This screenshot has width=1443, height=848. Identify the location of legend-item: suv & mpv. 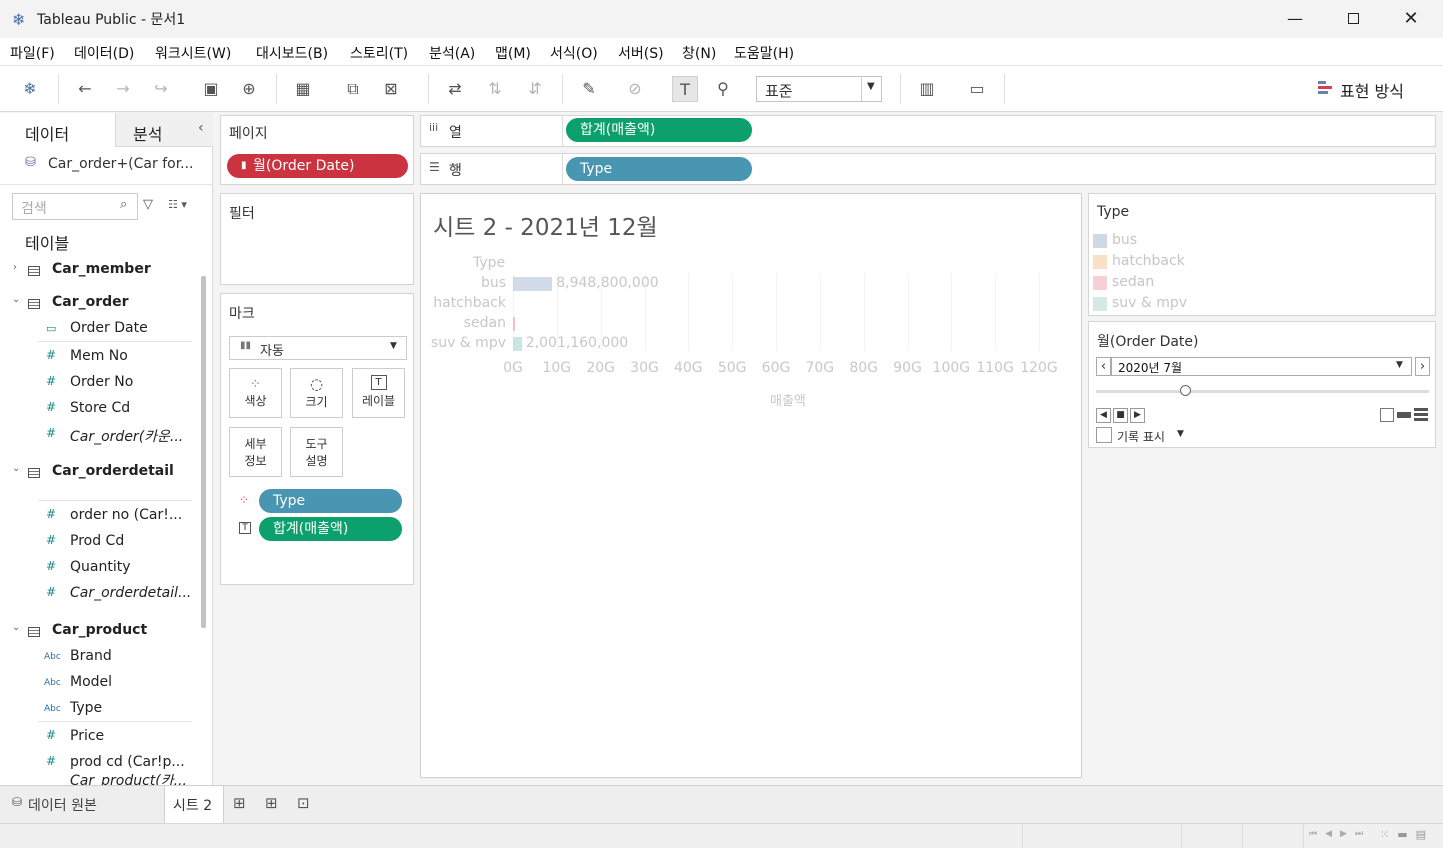
(1262, 304).